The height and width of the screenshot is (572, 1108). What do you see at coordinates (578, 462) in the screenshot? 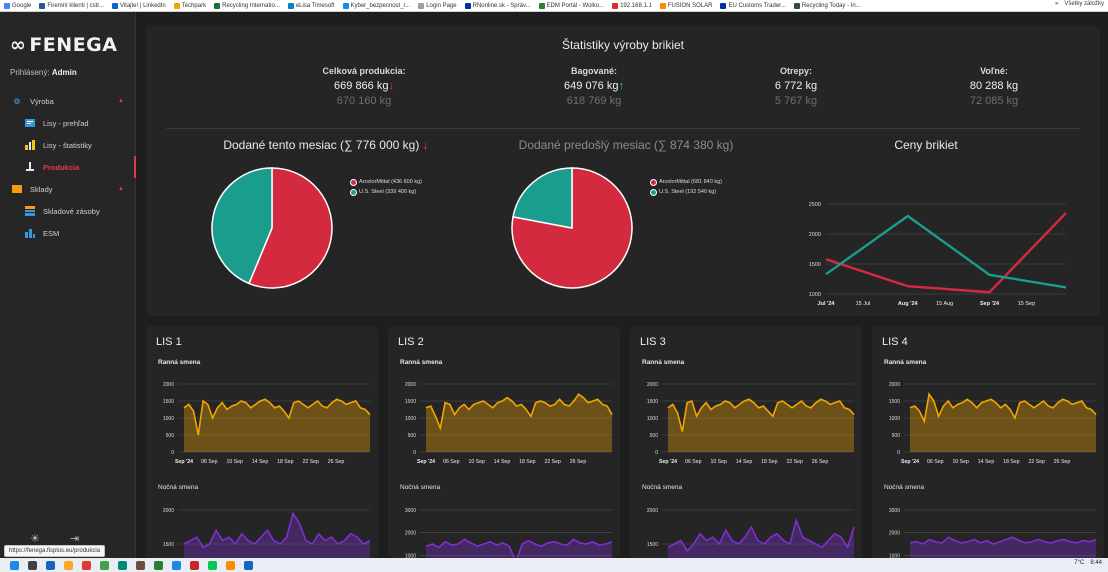
I see `x-tick-label: 26 Sep` at bounding box center [578, 462].